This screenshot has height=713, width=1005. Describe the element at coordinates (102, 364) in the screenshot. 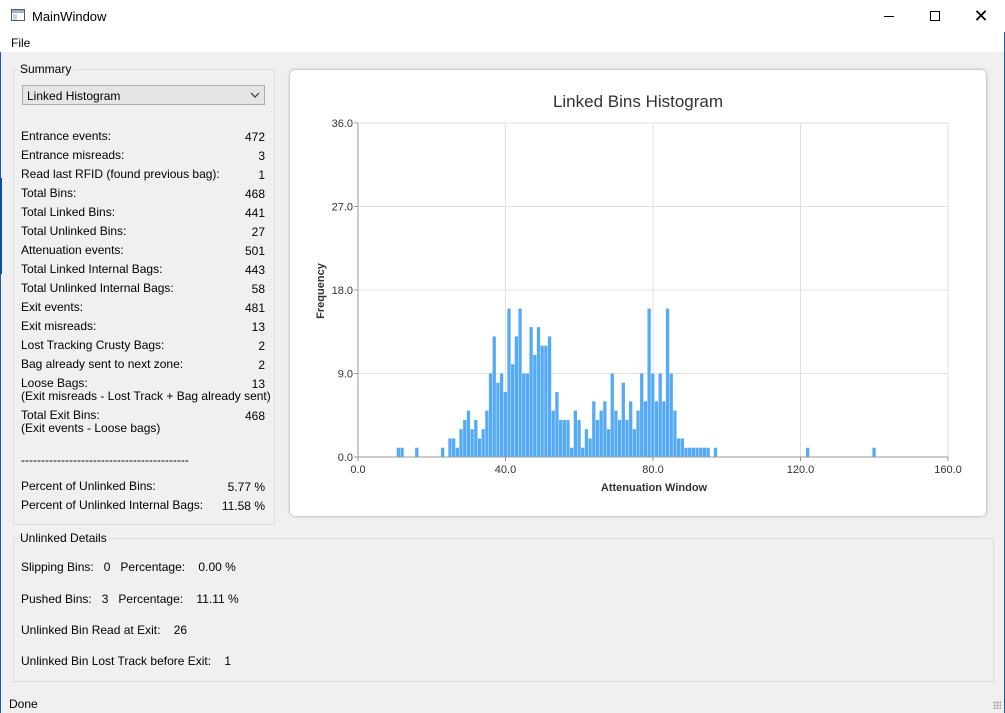

I see `stat-label: Bag already sent to next zone:` at that location.